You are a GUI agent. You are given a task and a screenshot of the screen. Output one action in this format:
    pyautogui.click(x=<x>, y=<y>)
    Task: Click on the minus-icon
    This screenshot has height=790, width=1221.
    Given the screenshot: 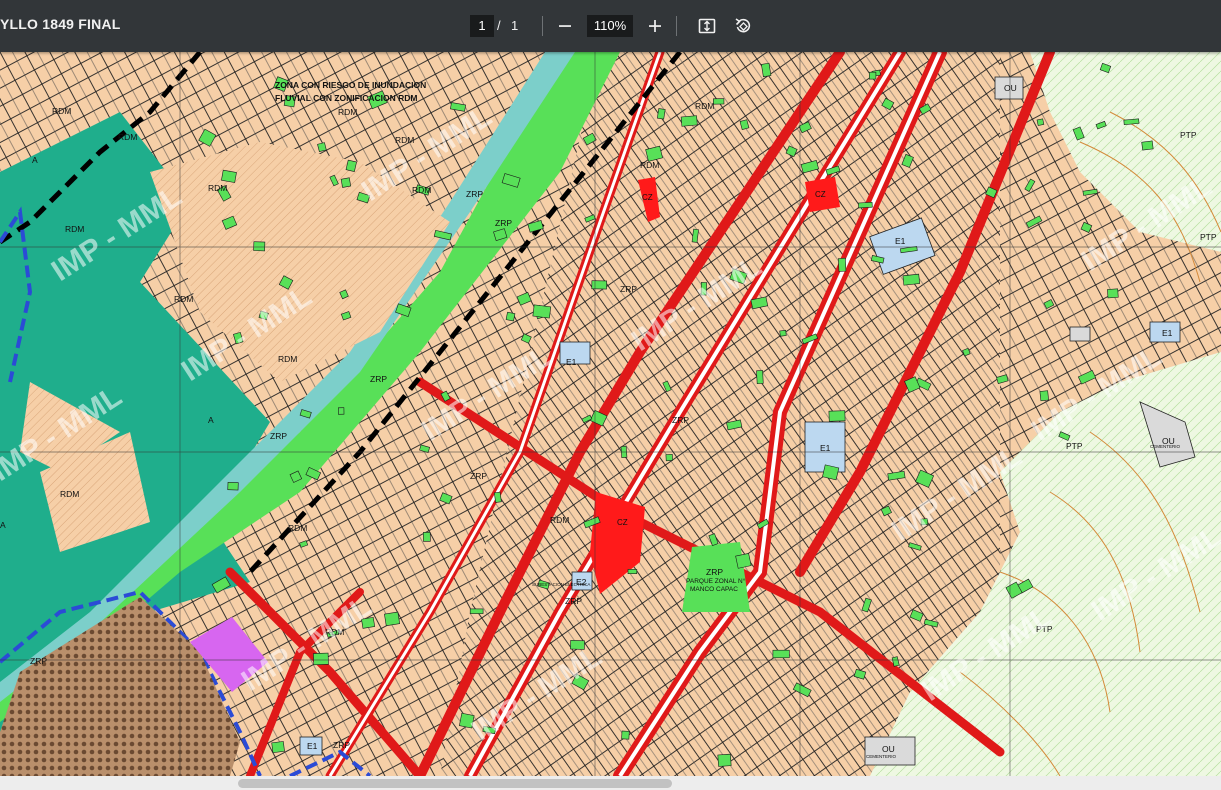 What is the action you would take?
    pyautogui.click(x=565, y=26)
    